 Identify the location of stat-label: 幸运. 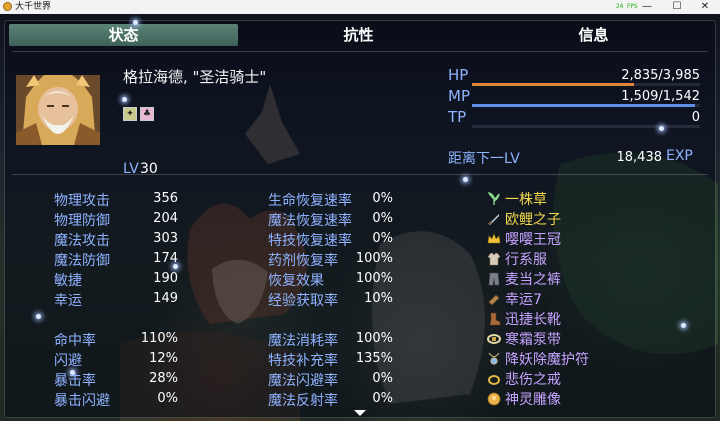
(68, 301).